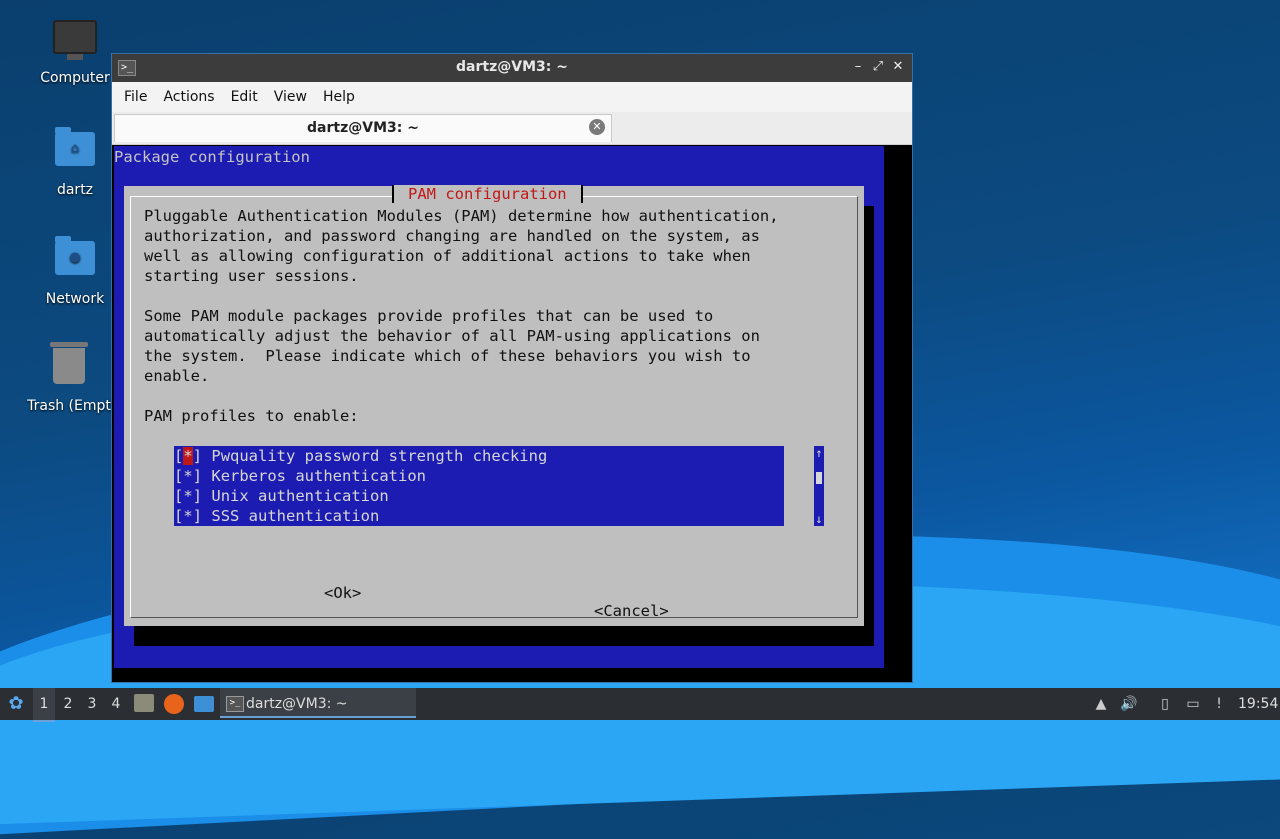  I want to click on notification-icon: !, so click(1219, 704).